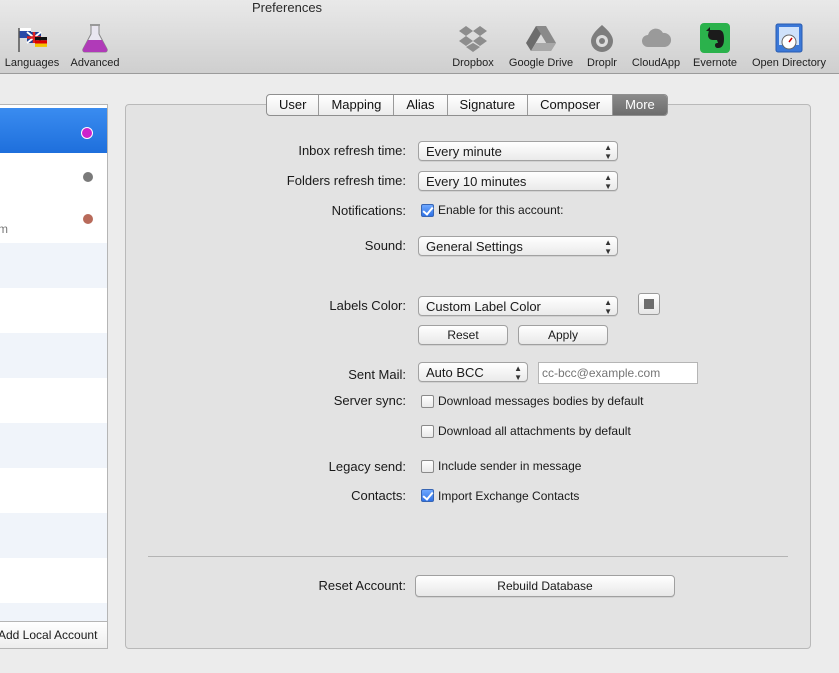 The image size is (839, 673). Describe the element at coordinates (501, 210) in the screenshot. I see `notifications-checkbox-label: Enable for this account:` at that location.